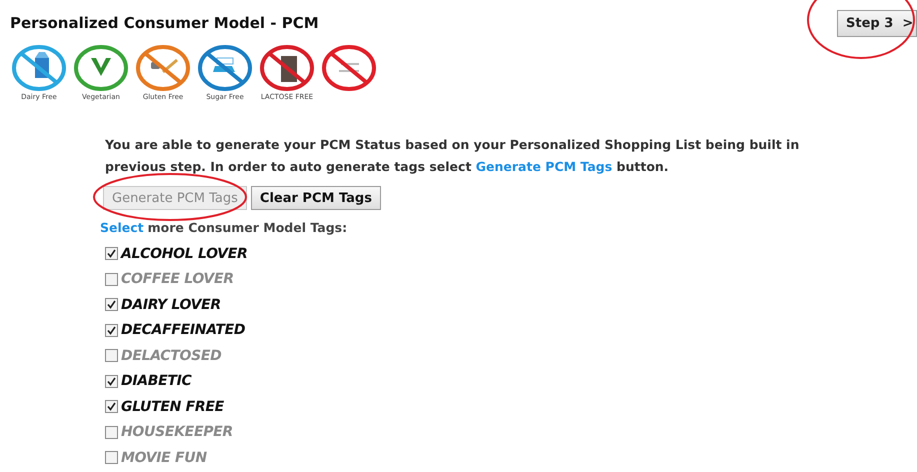 The height and width of the screenshot is (472, 917). I want to click on select-link: Select, so click(122, 227).